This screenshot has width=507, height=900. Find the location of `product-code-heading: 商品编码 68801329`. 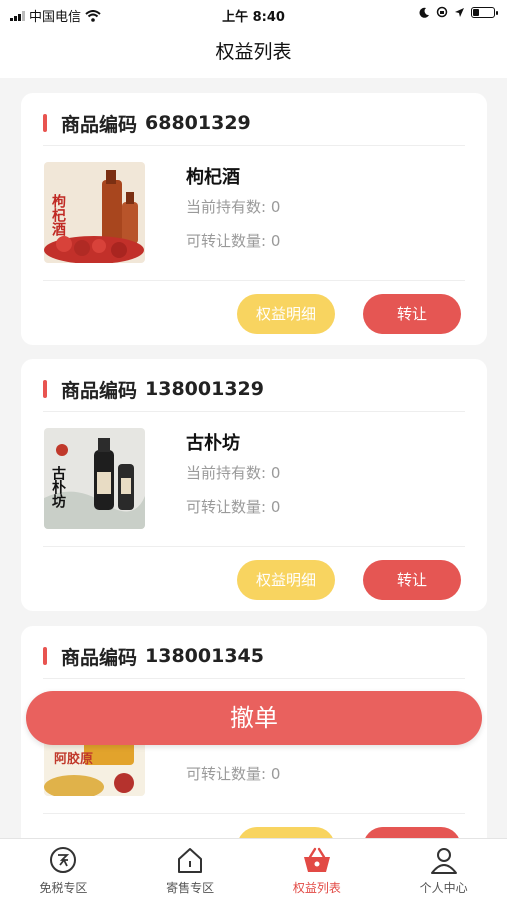

product-code-heading: 商品编码 68801329 is located at coordinates (147, 123).